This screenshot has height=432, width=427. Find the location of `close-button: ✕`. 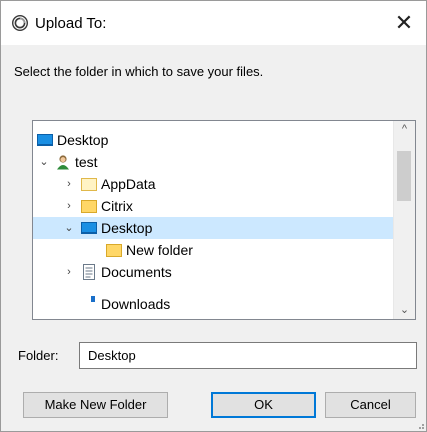

close-button: ✕ is located at coordinates (404, 23).